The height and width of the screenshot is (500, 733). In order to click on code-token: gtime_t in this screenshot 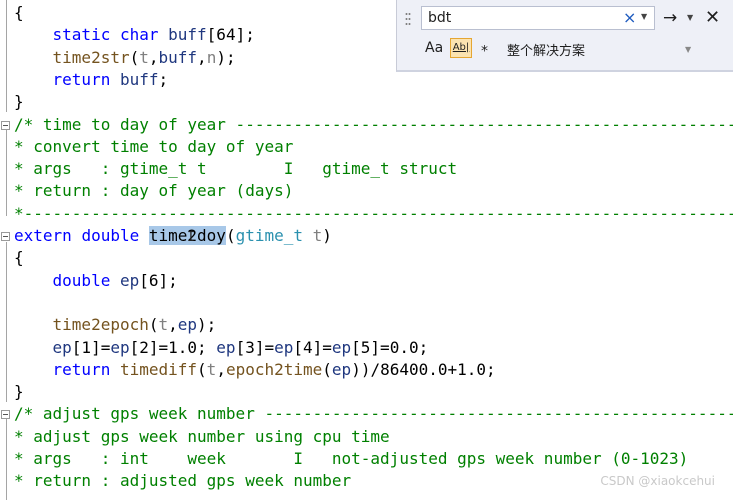, I will do `click(269, 235)`.